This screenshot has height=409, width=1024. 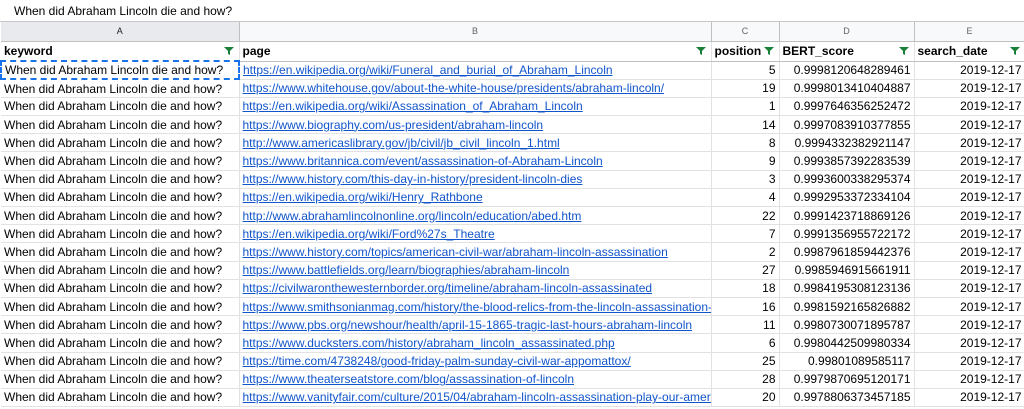 I want to click on cell-position: 6, so click(x=745, y=343).